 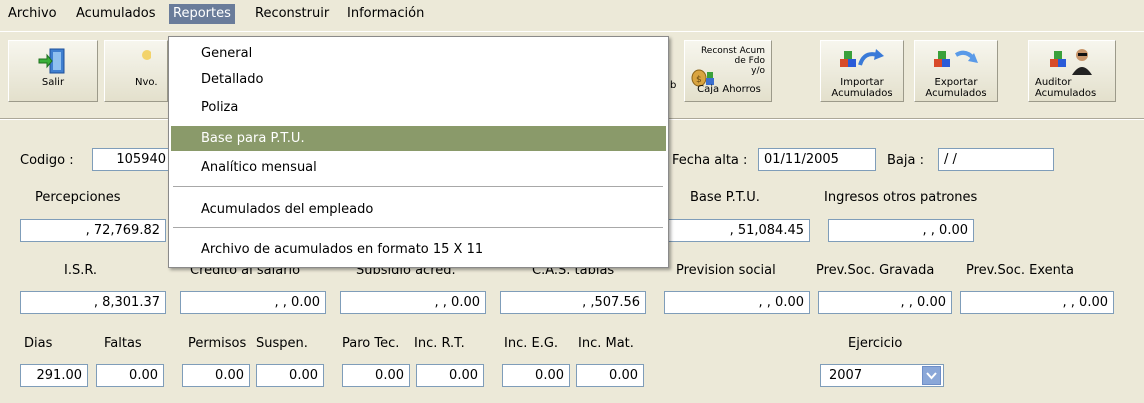 I want to click on prevision-social-label: Prevision social, so click(x=726, y=270).